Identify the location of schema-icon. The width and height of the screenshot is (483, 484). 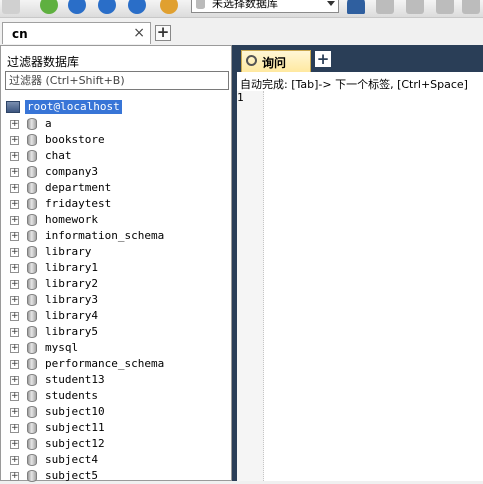
(471, 7).